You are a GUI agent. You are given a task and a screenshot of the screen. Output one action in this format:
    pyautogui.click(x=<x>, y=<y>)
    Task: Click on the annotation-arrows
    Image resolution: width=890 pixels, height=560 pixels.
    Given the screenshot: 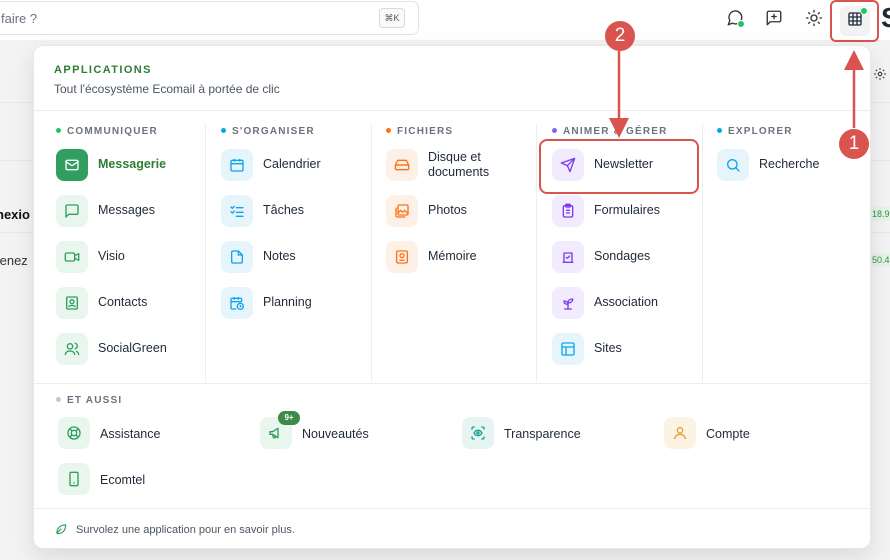 What is the action you would take?
    pyautogui.click(x=736, y=94)
    